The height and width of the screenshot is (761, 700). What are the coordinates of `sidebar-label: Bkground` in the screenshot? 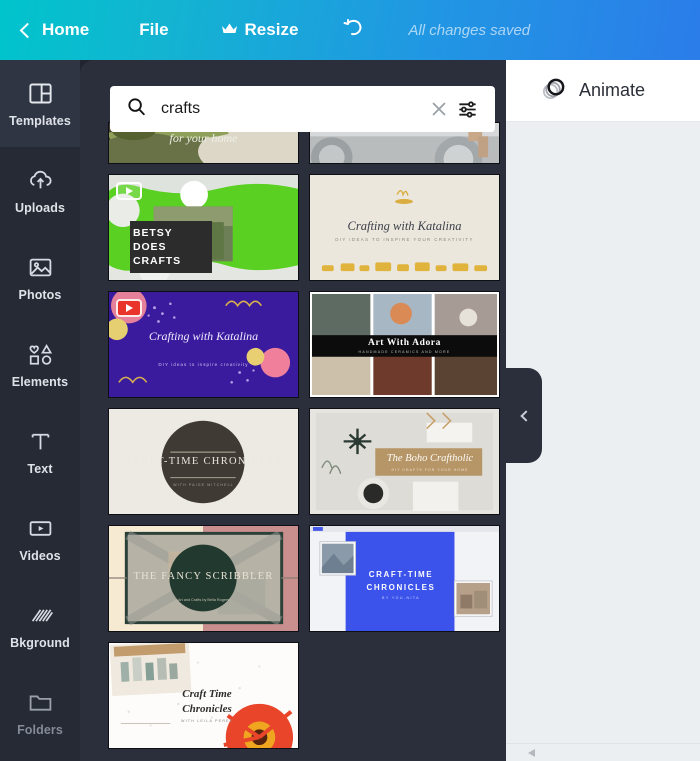 It's located at (40, 642).